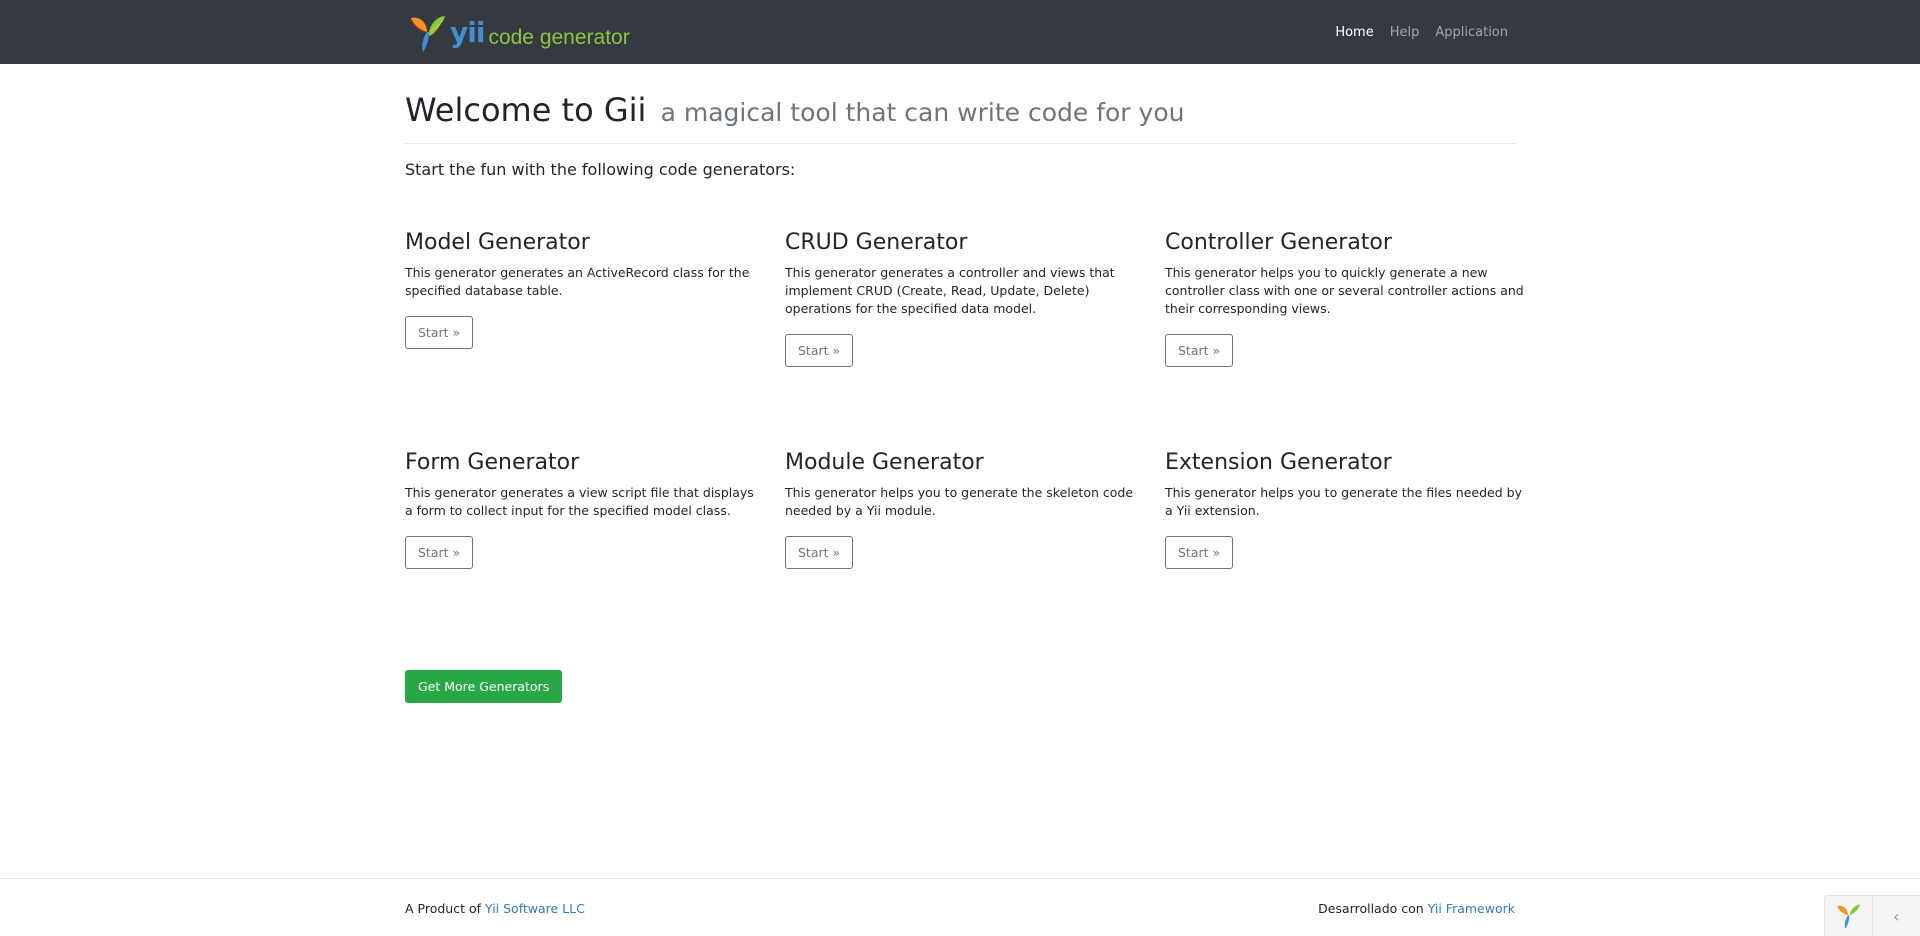 This screenshot has height=936, width=1920. What do you see at coordinates (492, 462) in the screenshot?
I see `generator-title: Form Generator` at bounding box center [492, 462].